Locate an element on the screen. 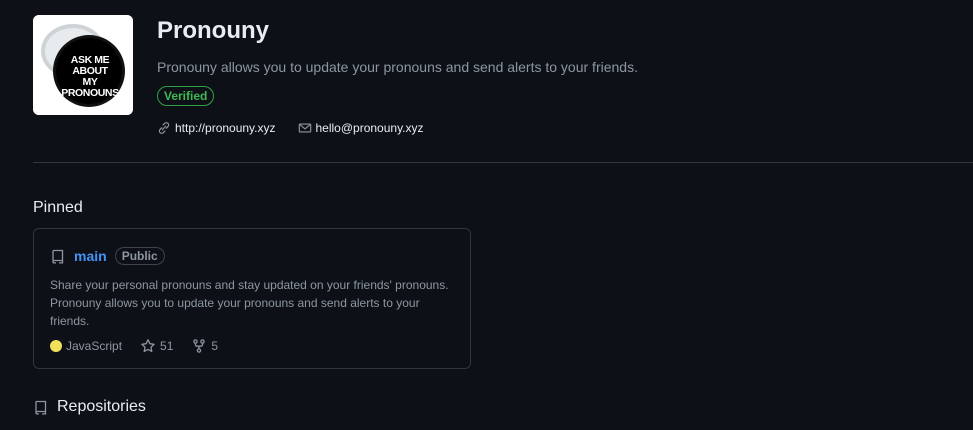 The image size is (973, 430). website-link-text: http://pronouny.xyz is located at coordinates (225, 128).